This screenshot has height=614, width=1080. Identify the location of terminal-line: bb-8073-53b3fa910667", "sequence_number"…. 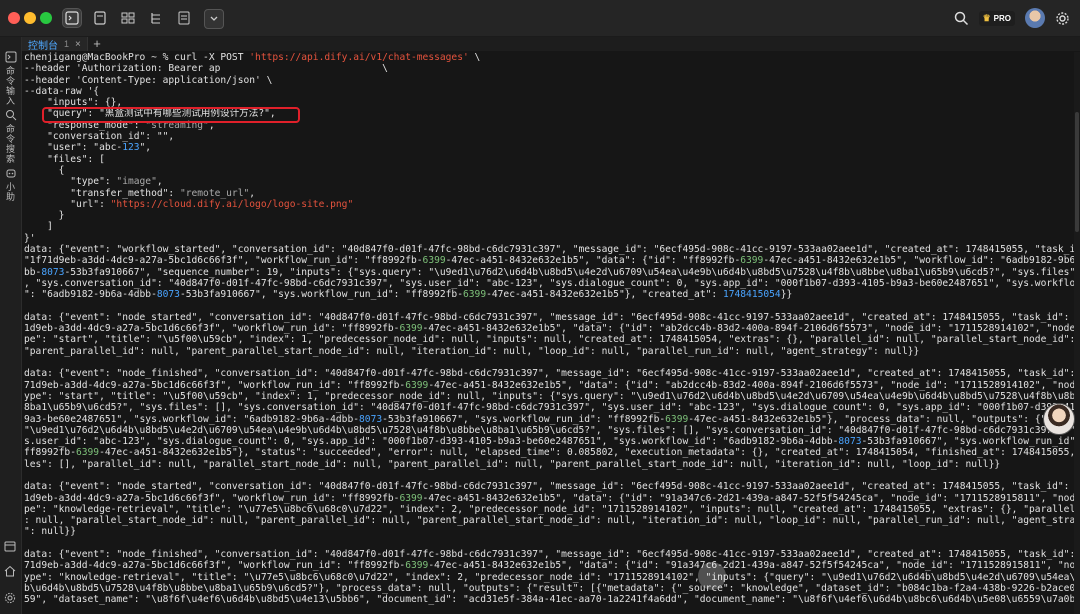
(549, 272).